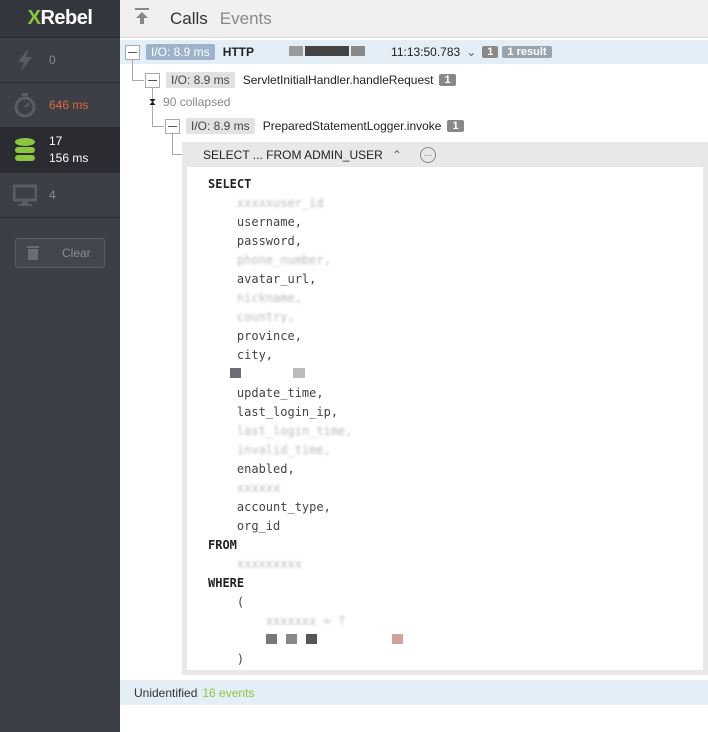  I want to click on result-badge: 1 result, so click(527, 52).